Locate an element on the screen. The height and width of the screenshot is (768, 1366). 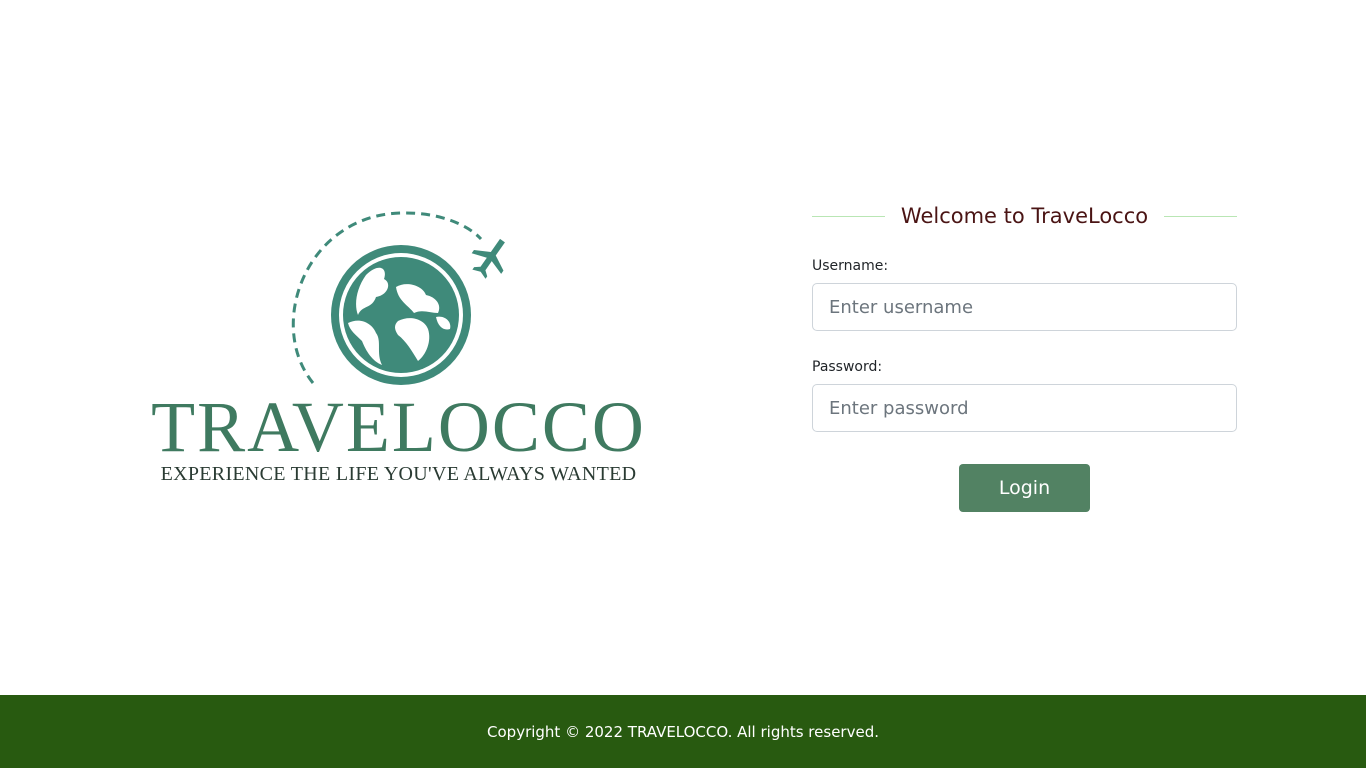
welcome-title: Welcome to TraveLocco is located at coordinates (1024, 216).